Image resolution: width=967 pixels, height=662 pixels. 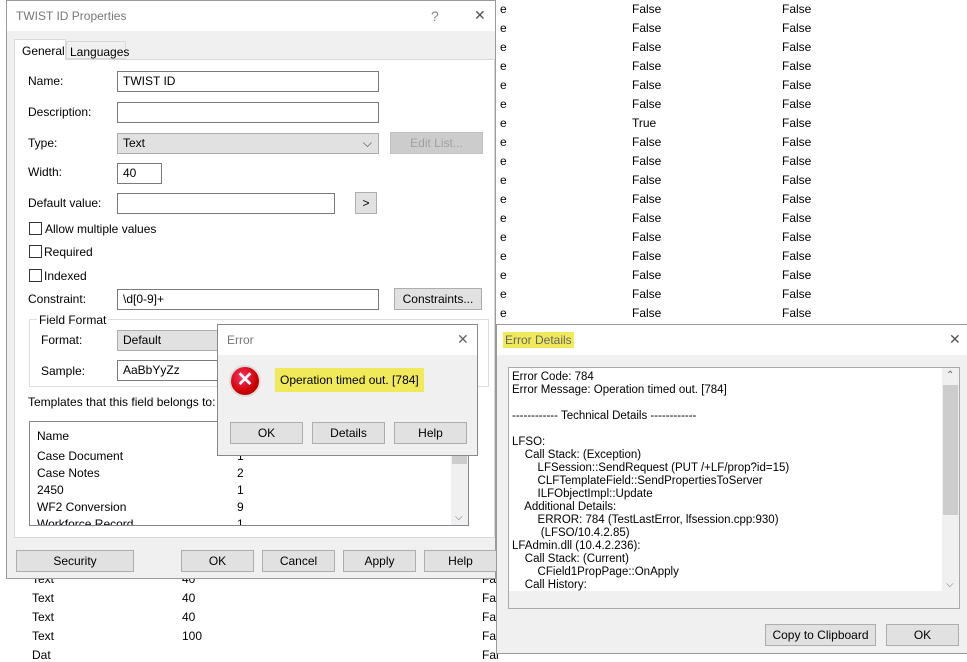 What do you see at coordinates (248, 143) in the screenshot?
I see `type-select: Text ⌵` at bounding box center [248, 143].